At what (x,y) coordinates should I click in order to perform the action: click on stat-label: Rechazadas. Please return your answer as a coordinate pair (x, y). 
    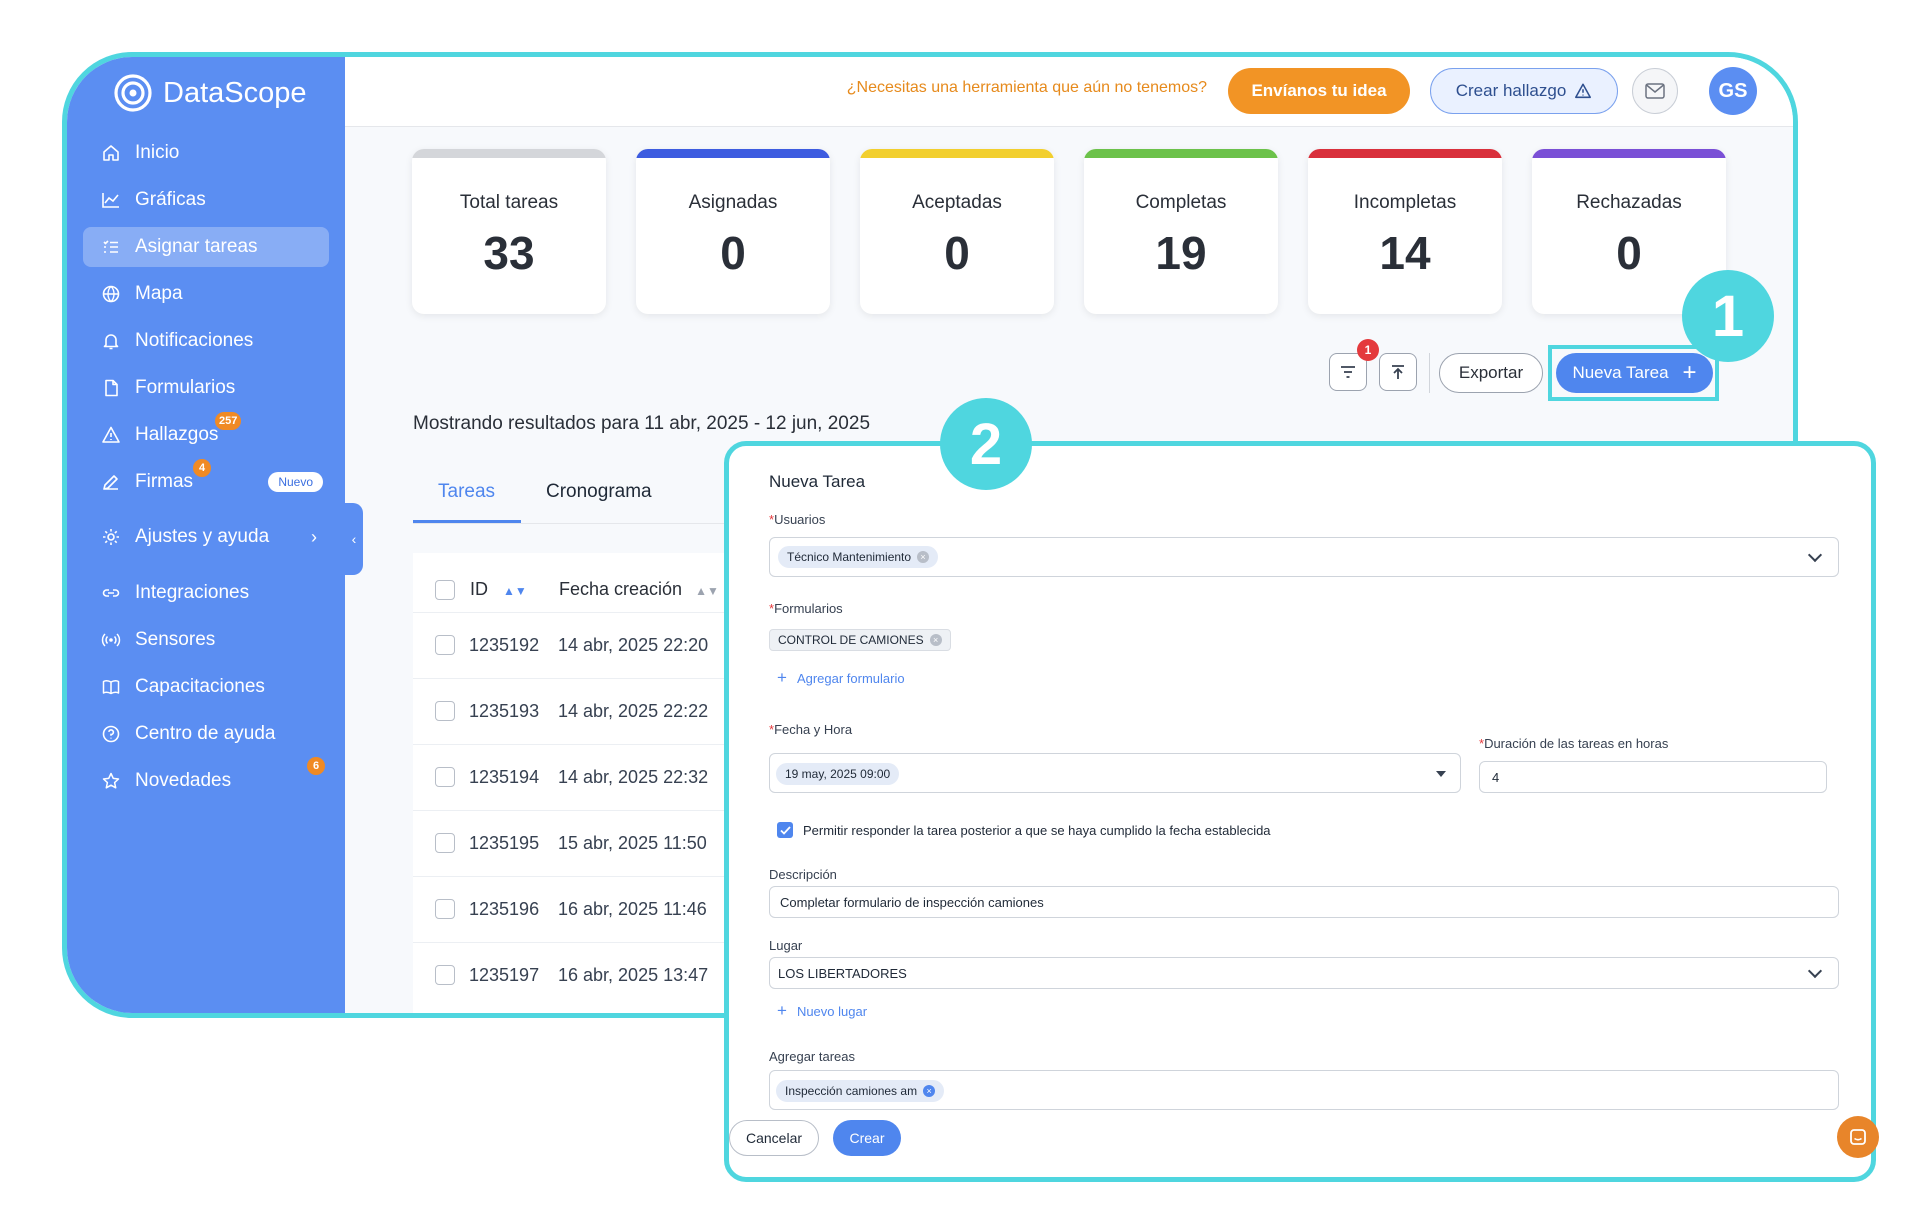
    Looking at the image, I should click on (1629, 202).